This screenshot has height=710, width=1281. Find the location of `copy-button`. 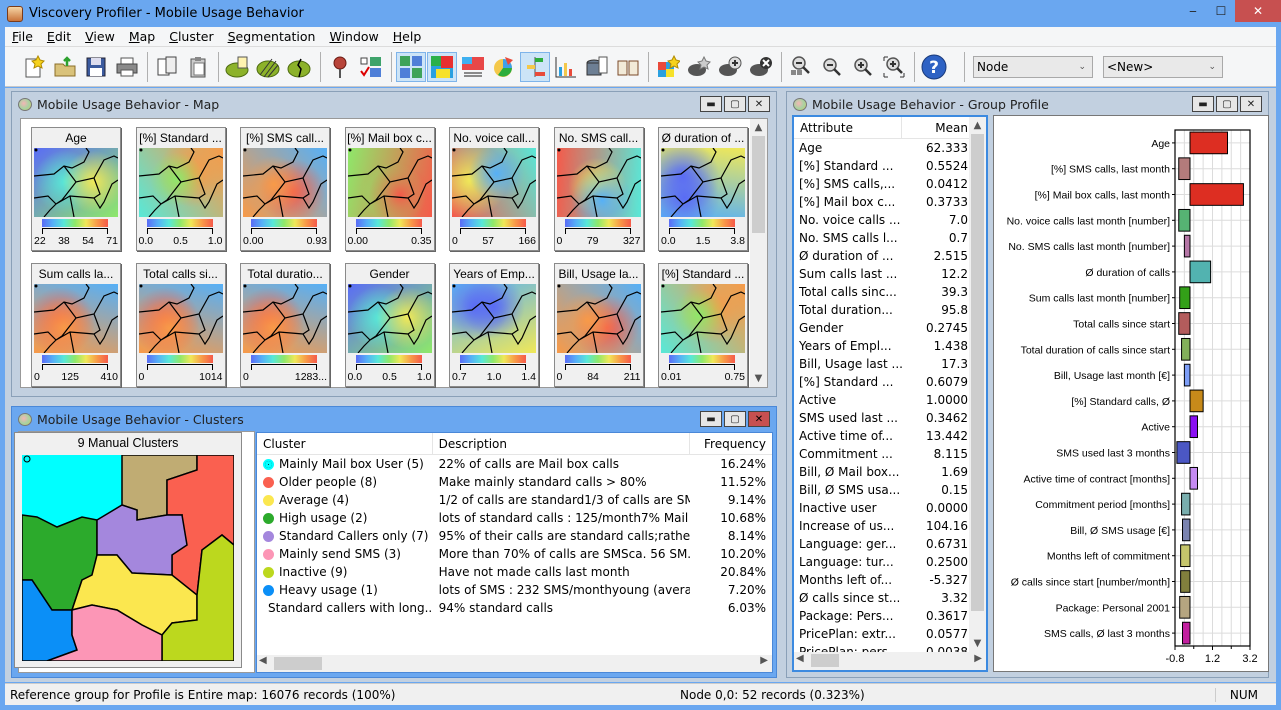

copy-button is located at coordinates (167, 67).